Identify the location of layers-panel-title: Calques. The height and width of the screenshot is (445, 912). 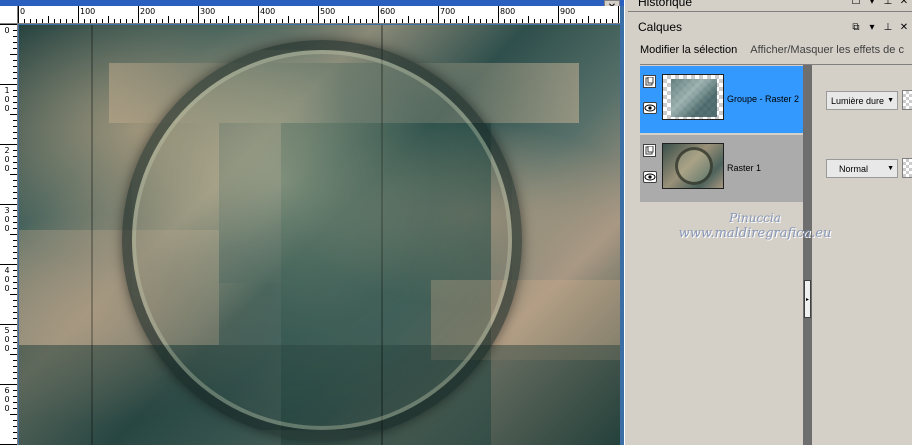
(660, 27).